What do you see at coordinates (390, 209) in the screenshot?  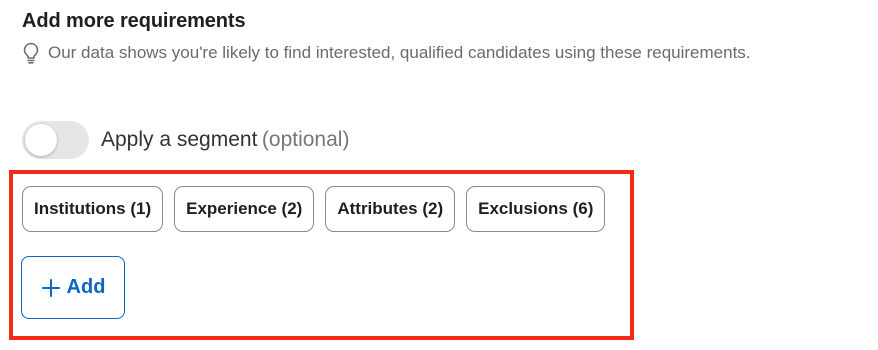 I see `chip-attributes: Attributes (2)` at bounding box center [390, 209].